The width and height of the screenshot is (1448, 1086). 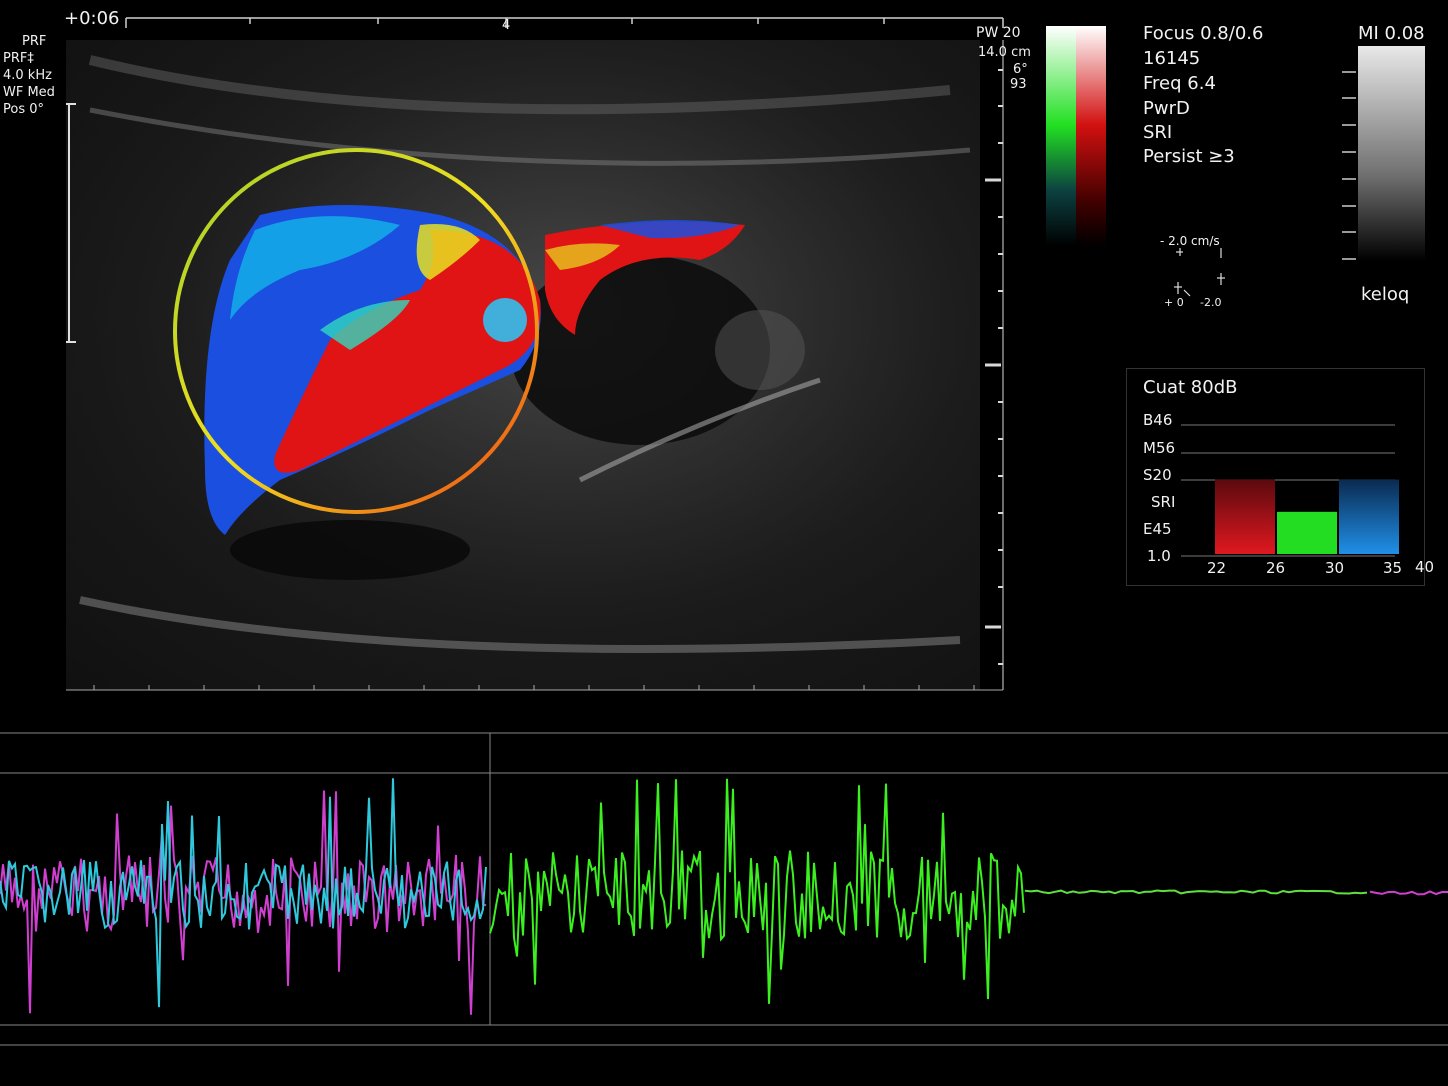 What do you see at coordinates (1425, 567) in the screenshot?
I see `stats-x-label: 40` at bounding box center [1425, 567].